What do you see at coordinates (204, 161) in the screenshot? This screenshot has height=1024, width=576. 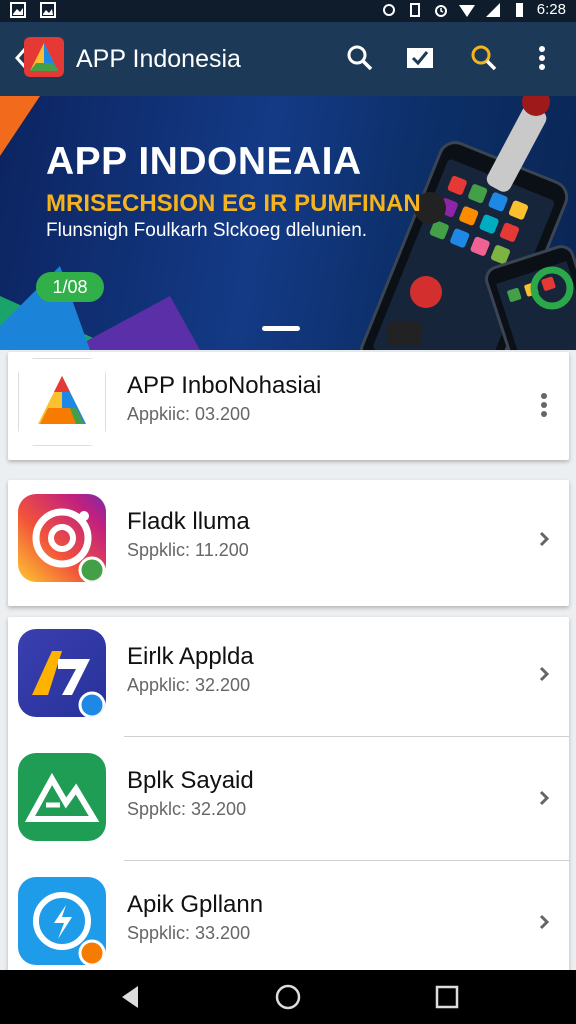 I see `banner-title: APP INDONEAIA` at bounding box center [204, 161].